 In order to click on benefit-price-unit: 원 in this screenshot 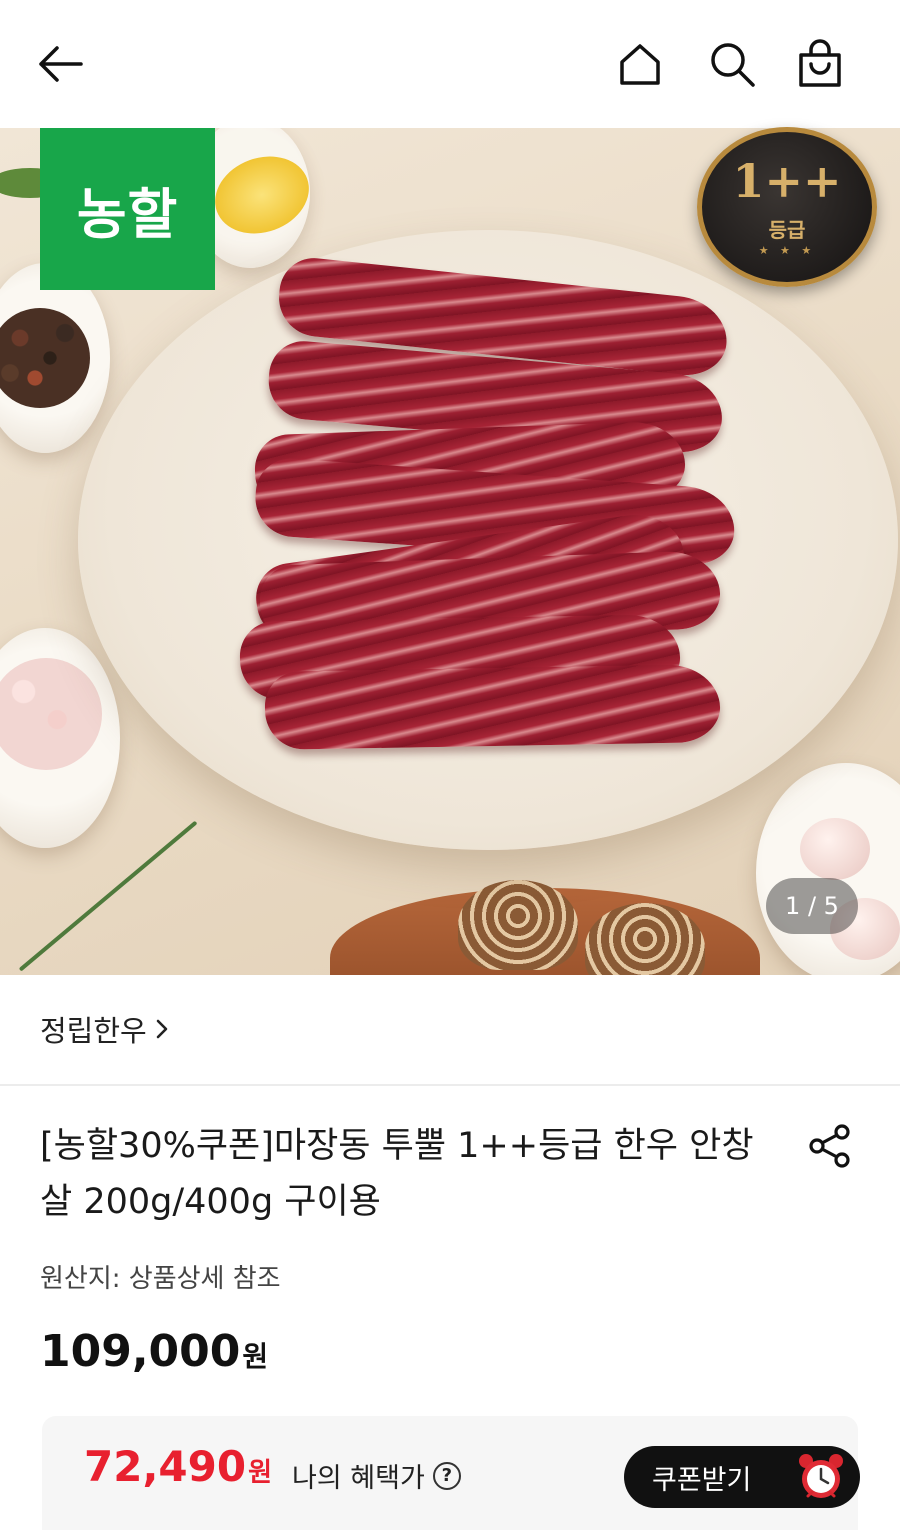, I will do `click(260, 1473)`.